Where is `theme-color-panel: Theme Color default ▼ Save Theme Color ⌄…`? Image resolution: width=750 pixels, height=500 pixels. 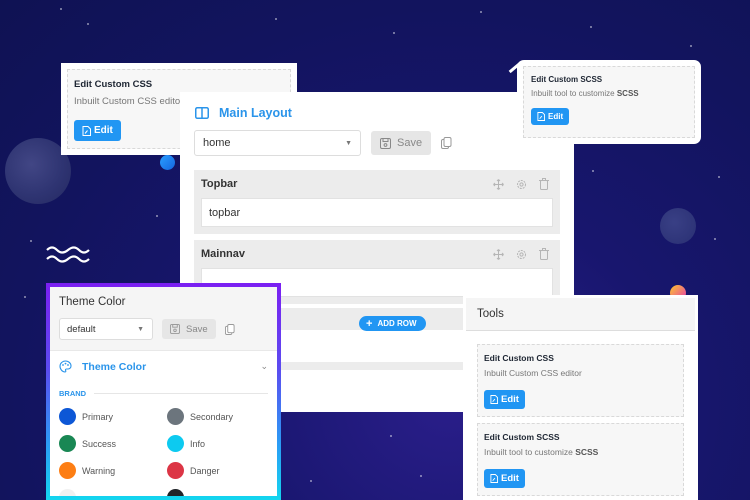
theme-color-panel: Theme Color default ▼ Save Theme Color ⌄… is located at coordinates (163, 391).